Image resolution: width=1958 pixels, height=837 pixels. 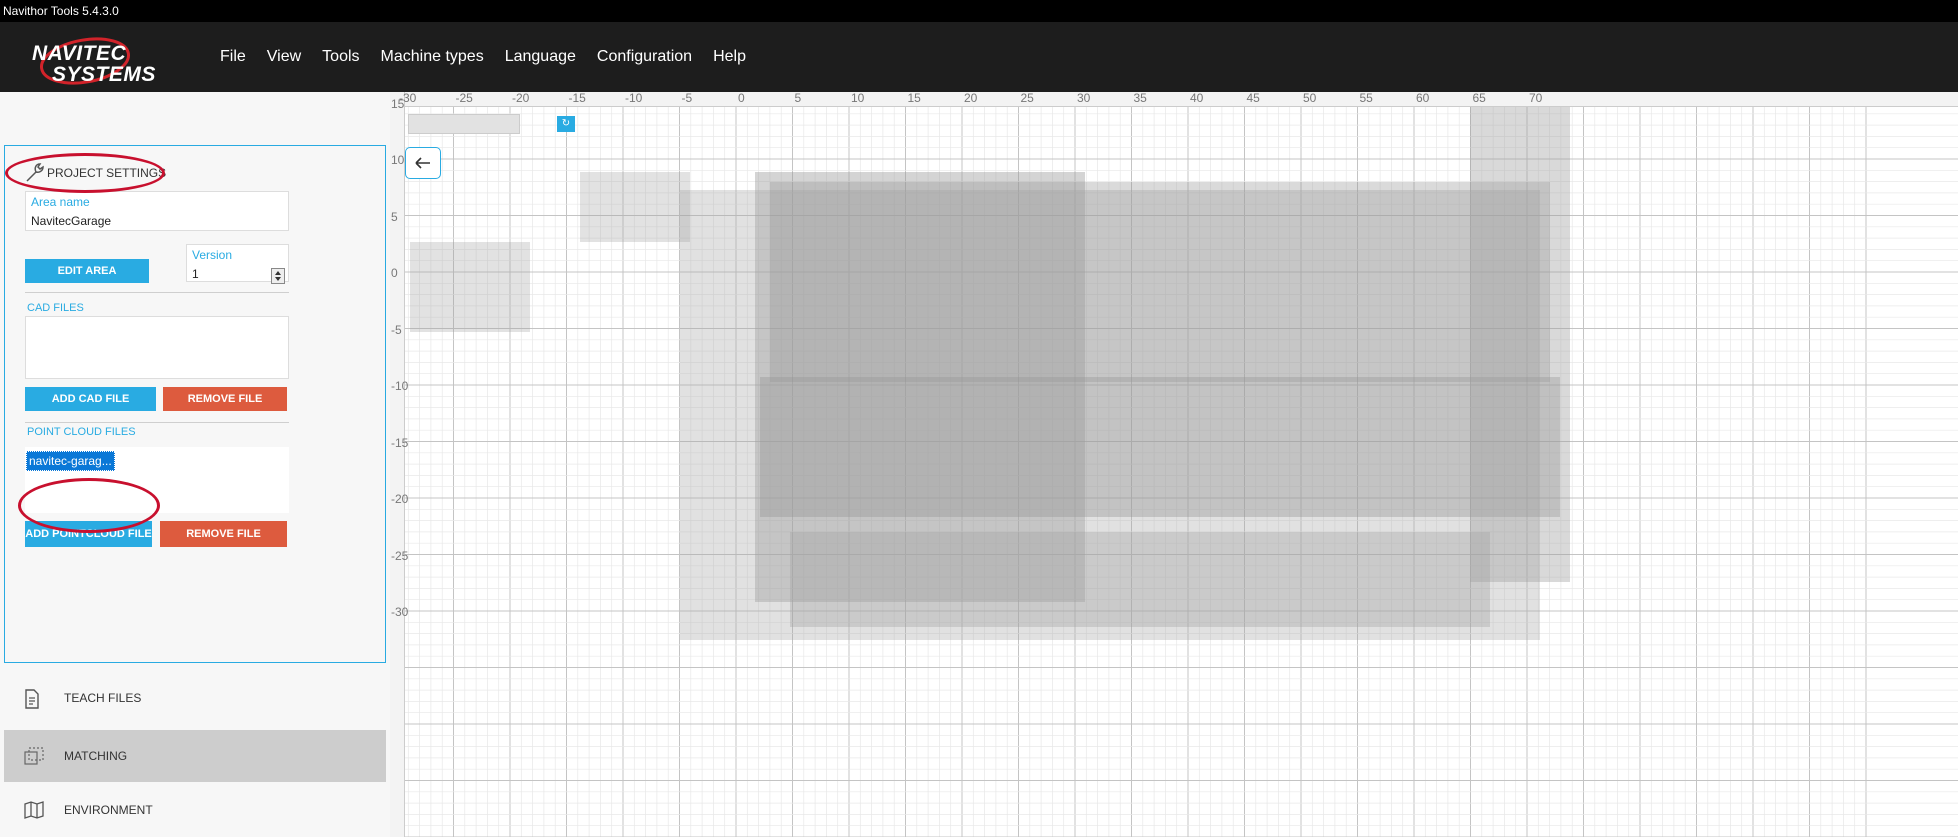 I want to click on x-tick-label: 70, so click(x=1536, y=98).